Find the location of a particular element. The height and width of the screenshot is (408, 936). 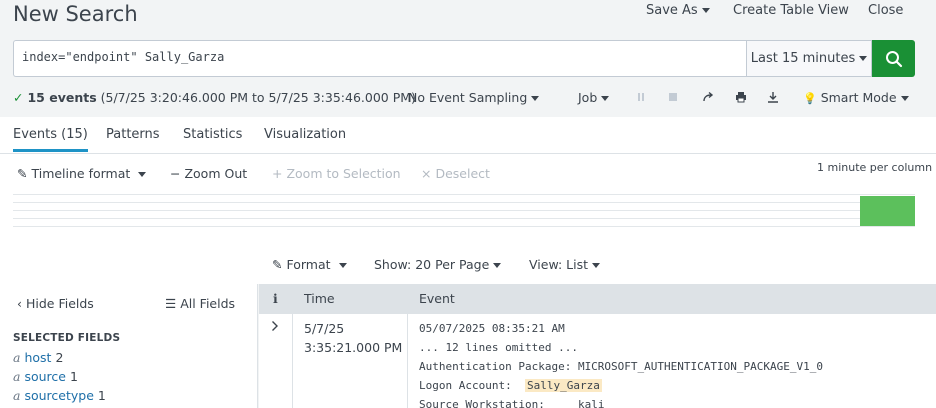

chevron-left-icon: ‹ is located at coordinates (19, 303).